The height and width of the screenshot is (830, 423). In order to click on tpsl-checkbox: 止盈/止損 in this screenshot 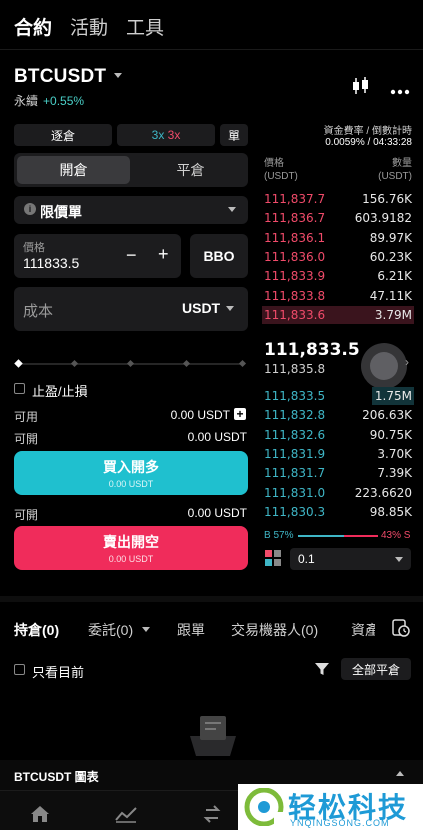, I will do `click(74, 390)`.